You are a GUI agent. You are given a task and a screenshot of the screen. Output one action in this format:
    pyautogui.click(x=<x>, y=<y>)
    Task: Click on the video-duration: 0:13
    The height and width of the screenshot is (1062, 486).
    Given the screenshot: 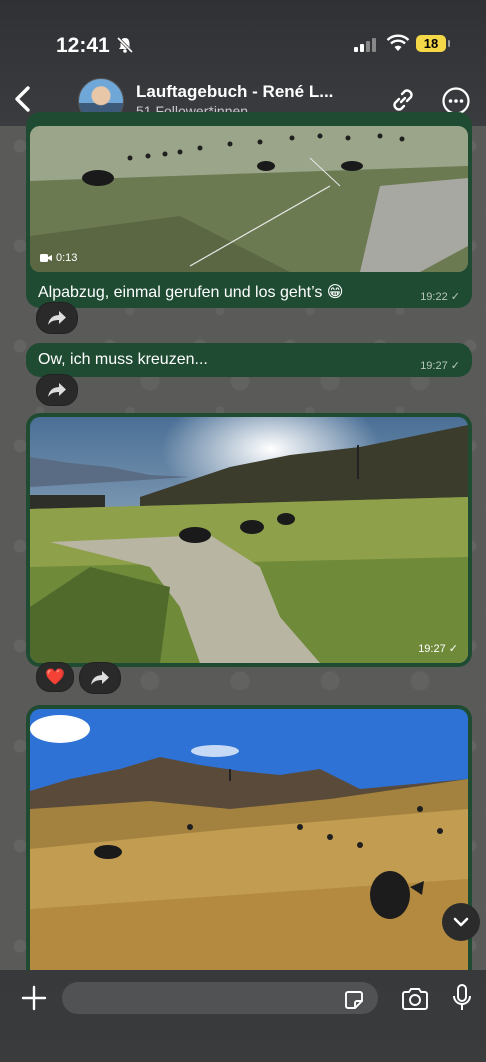 What is the action you would take?
    pyautogui.click(x=58, y=258)
    